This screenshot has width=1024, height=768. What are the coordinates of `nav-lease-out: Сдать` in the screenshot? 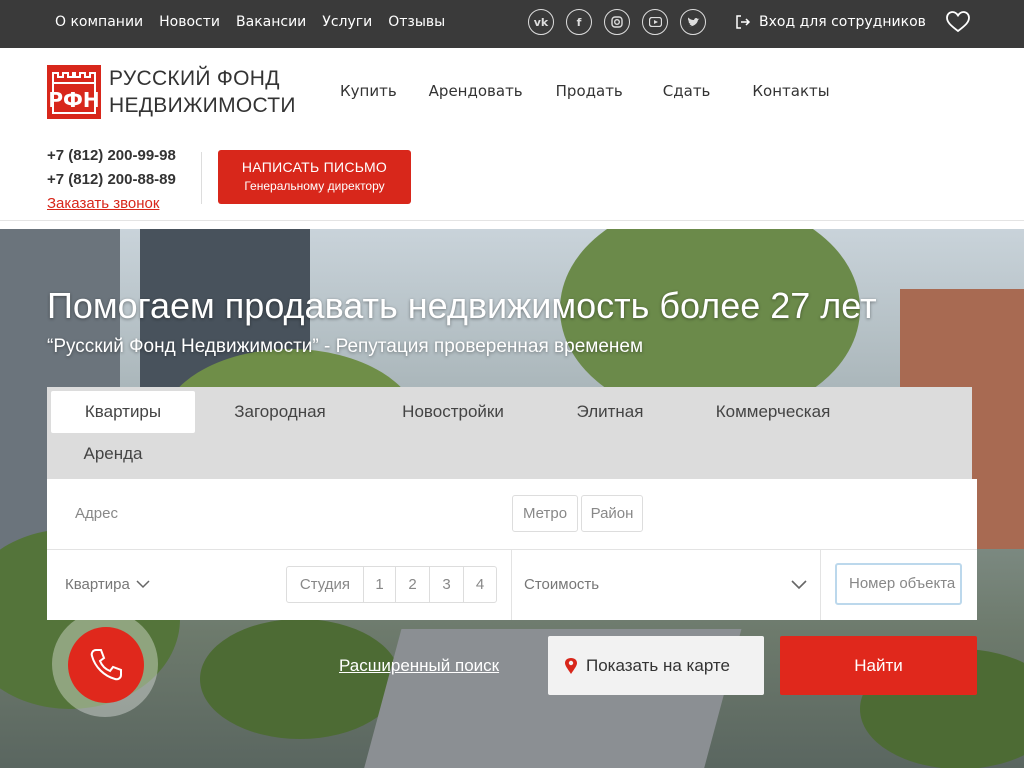 It's located at (687, 91).